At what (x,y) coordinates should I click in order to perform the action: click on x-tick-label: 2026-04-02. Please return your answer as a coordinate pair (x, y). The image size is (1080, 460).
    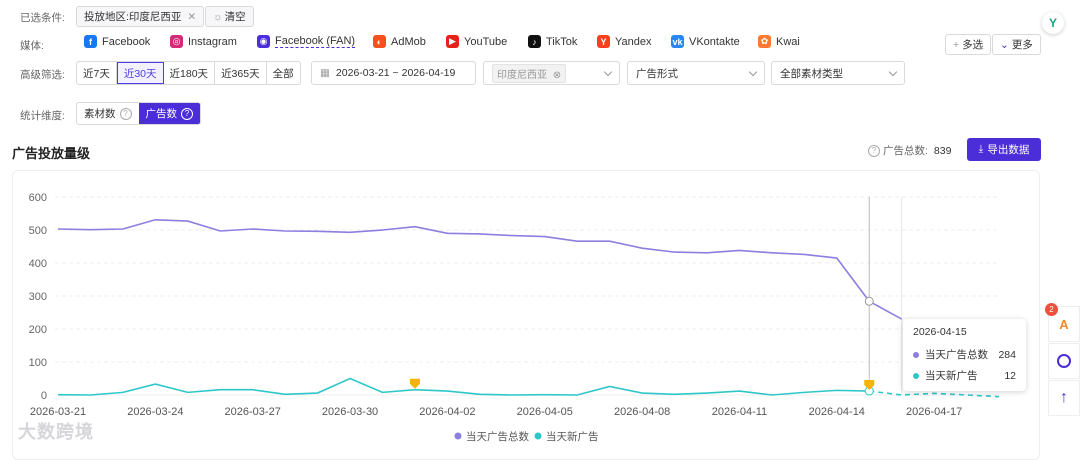
    Looking at the image, I should click on (447, 412).